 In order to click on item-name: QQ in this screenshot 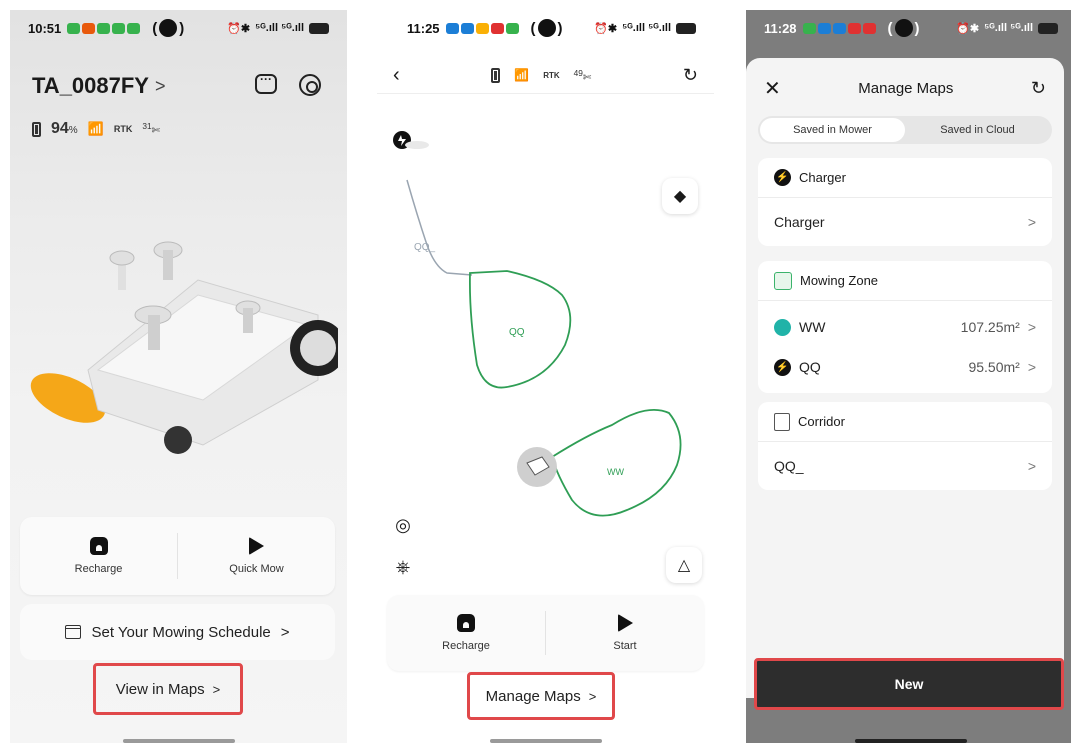, I will do `click(810, 367)`.